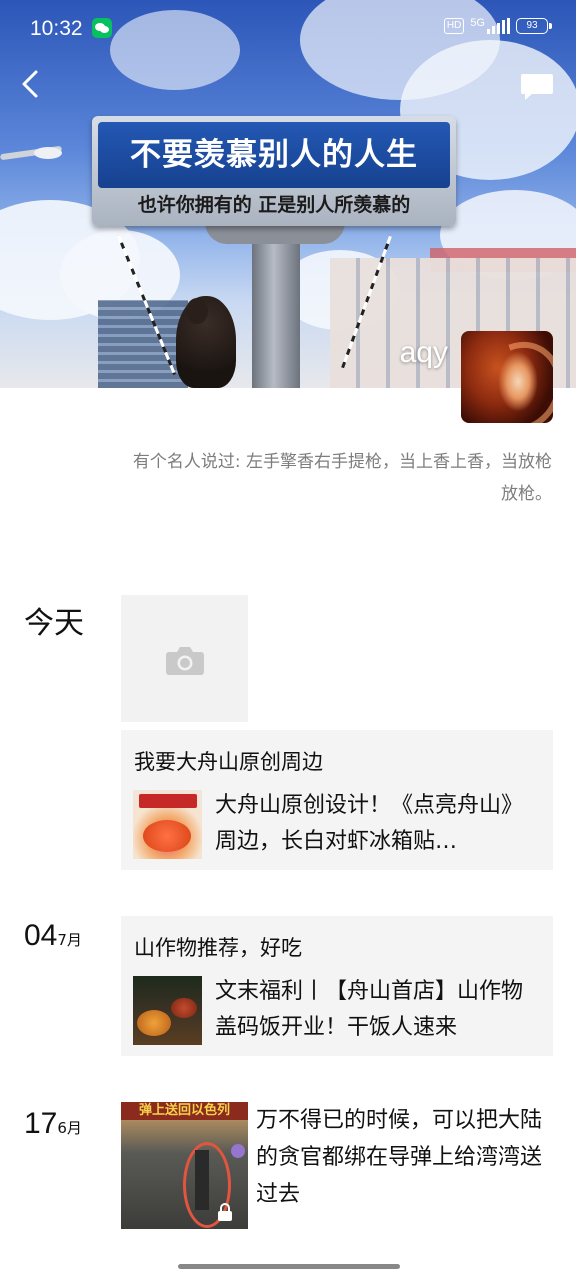 This screenshot has width=576, height=1280. Describe the element at coordinates (477, 23) in the screenshot. I see `network-type: 5G` at that location.